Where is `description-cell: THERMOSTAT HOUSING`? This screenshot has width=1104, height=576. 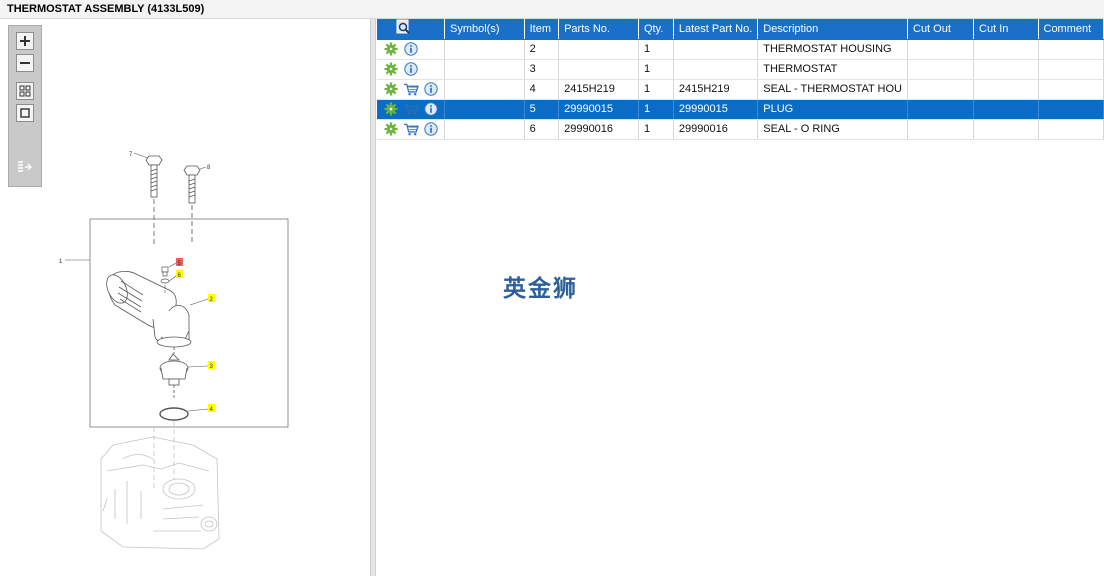 description-cell: THERMOSTAT HOUSING is located at coordinates (832, 49).